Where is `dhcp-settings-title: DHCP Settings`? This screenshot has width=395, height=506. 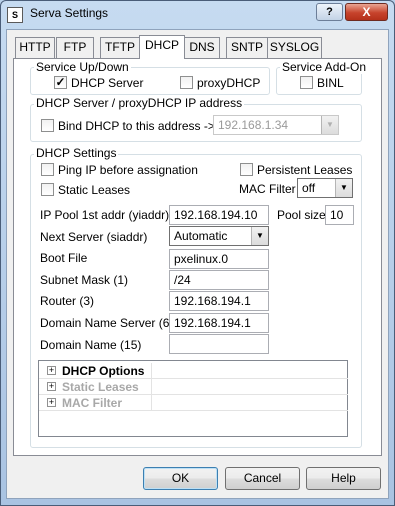
dhcp-settings-title: DHCP Settings is located at coordinates (76, 153).